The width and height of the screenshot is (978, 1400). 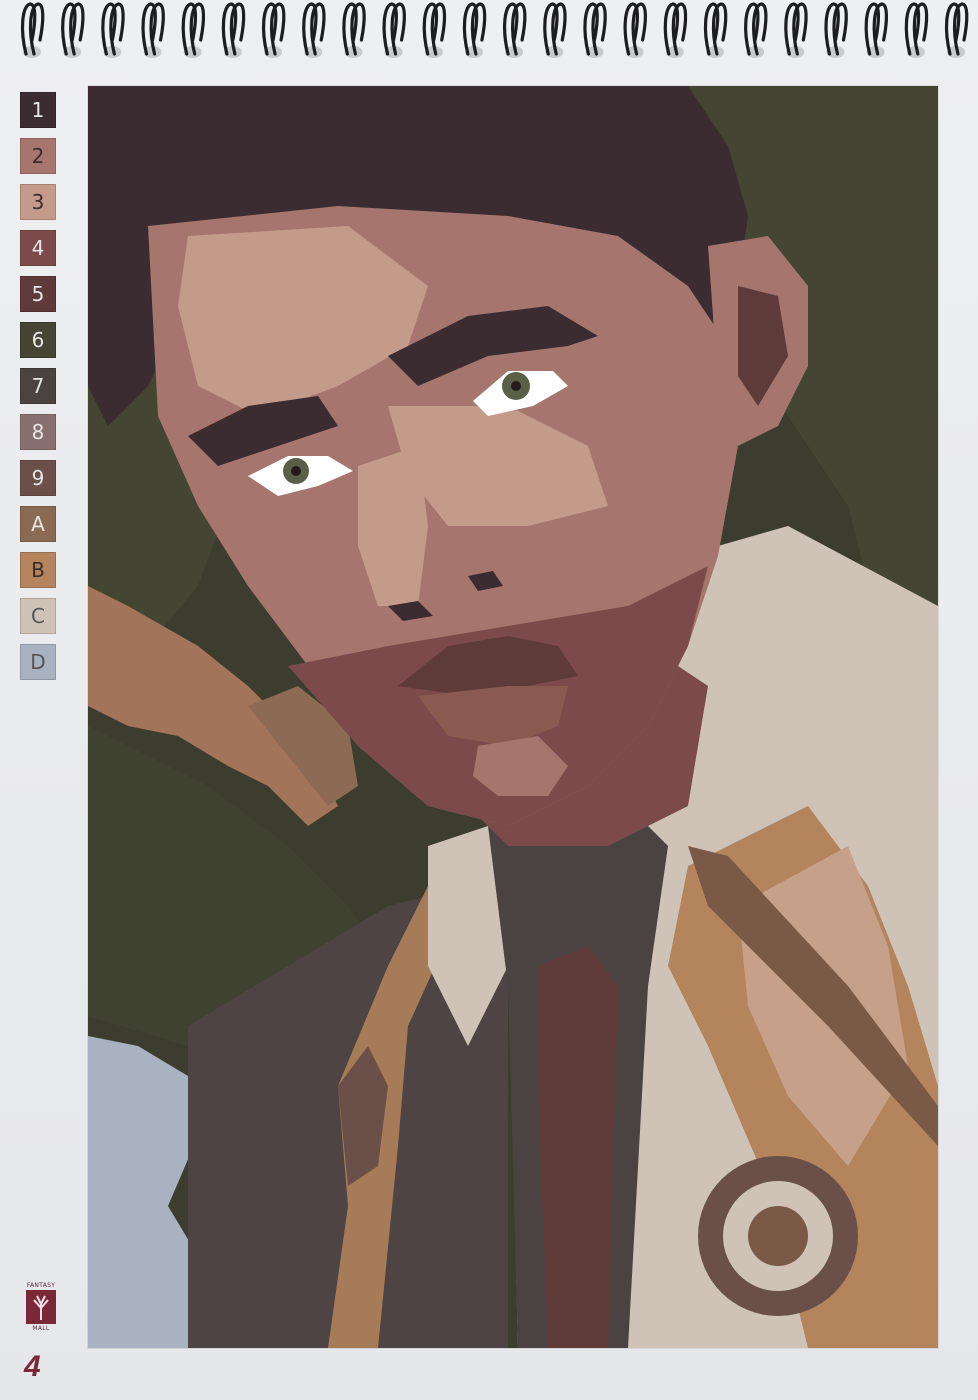 I want to click on color-palette: 1 2 3 4 5 6 7 8 9 ABCD, so click(x=39, y=391).